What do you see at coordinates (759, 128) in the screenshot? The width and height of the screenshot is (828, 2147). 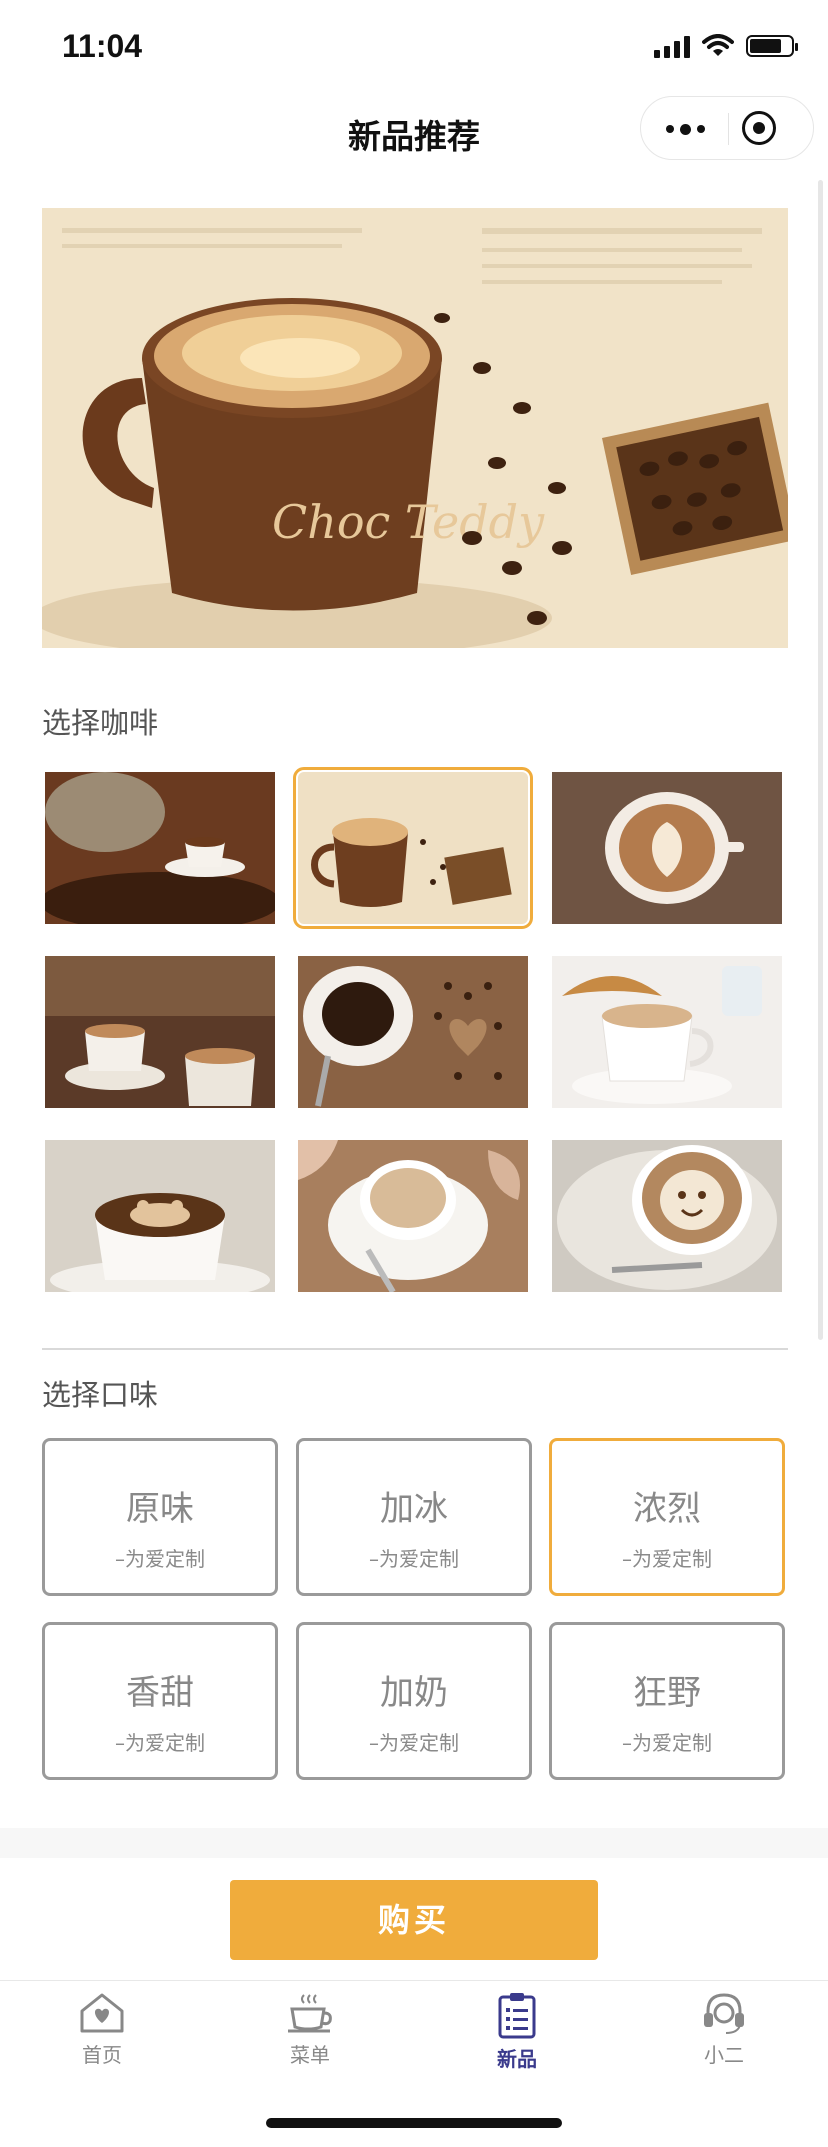 I see `close-mini-program-button` at bounding box center [759, 128].